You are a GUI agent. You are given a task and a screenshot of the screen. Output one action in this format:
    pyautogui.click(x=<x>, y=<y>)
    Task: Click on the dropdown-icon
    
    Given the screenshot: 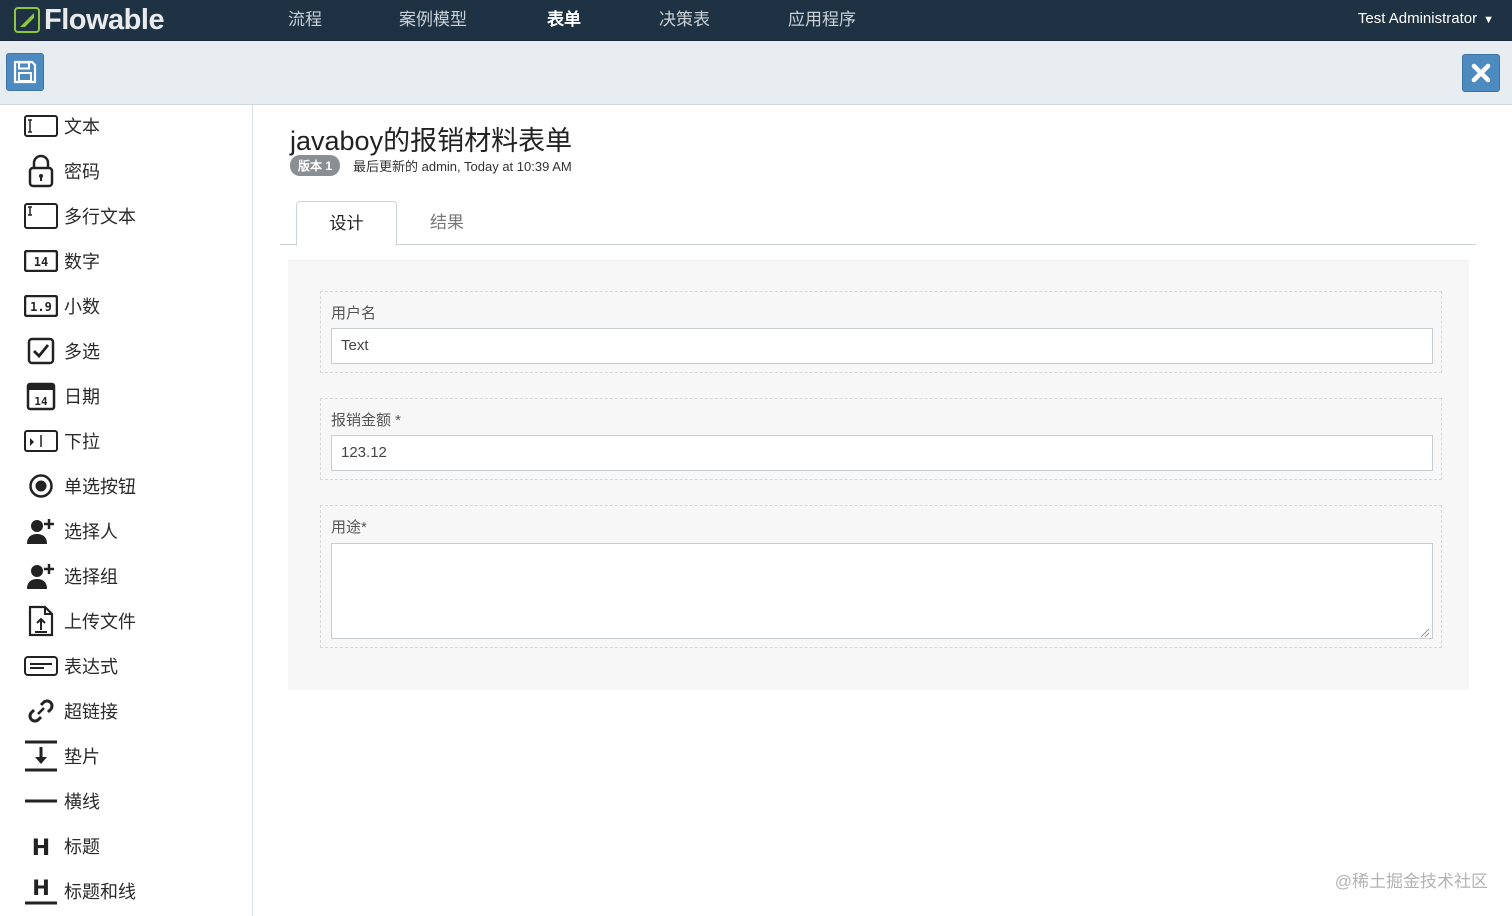 What is the action you would take?
    pyautogui.click(x=41, y=441)
    